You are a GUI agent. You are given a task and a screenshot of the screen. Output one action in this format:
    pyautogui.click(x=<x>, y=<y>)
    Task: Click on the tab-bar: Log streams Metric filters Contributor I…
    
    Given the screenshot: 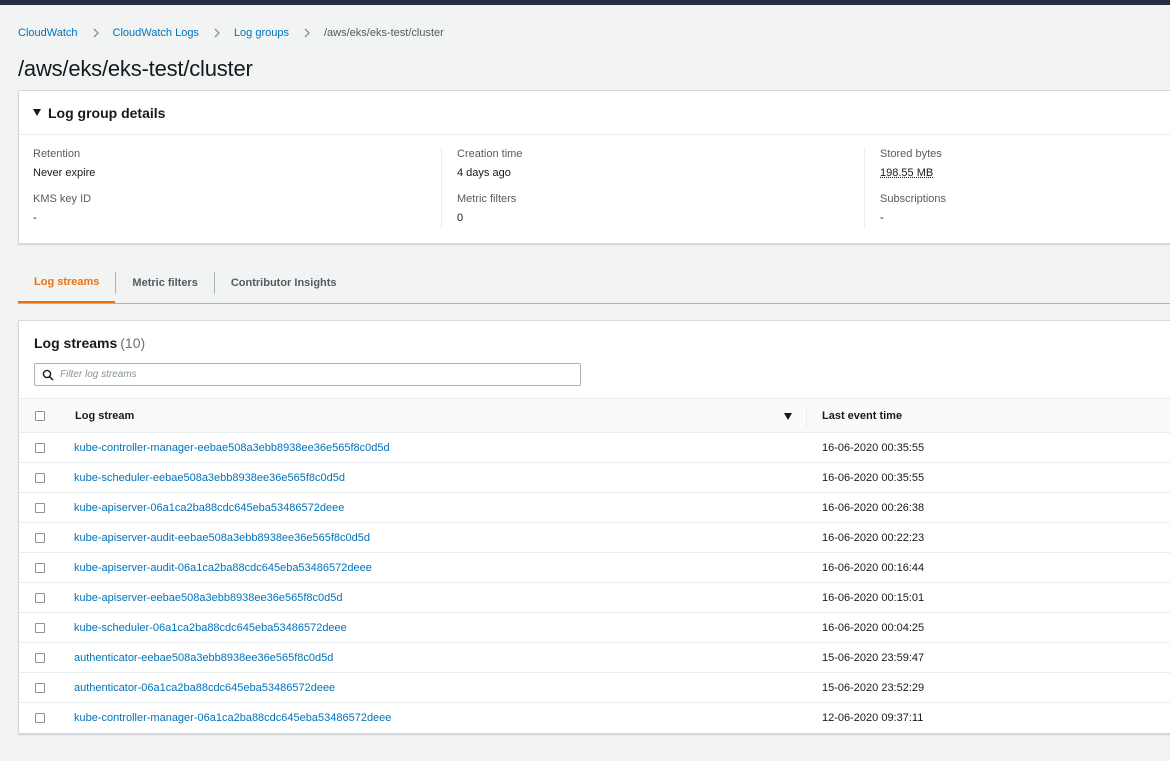 What is the action you would take?
    pyautogui.click(x=594, y=283)
    